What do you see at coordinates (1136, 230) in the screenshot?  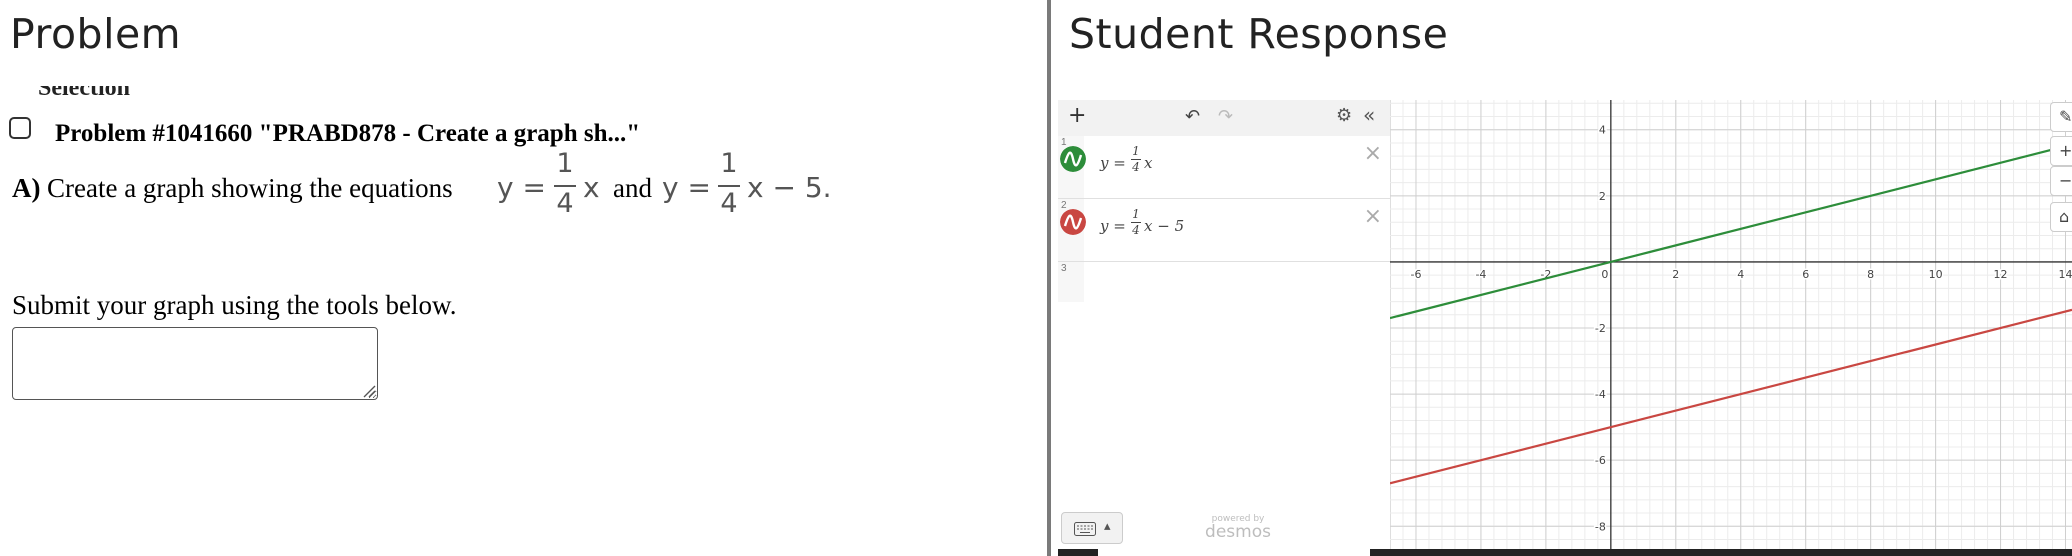 I see `expr2-denominator: 4` at bounding box center [1136, 230].